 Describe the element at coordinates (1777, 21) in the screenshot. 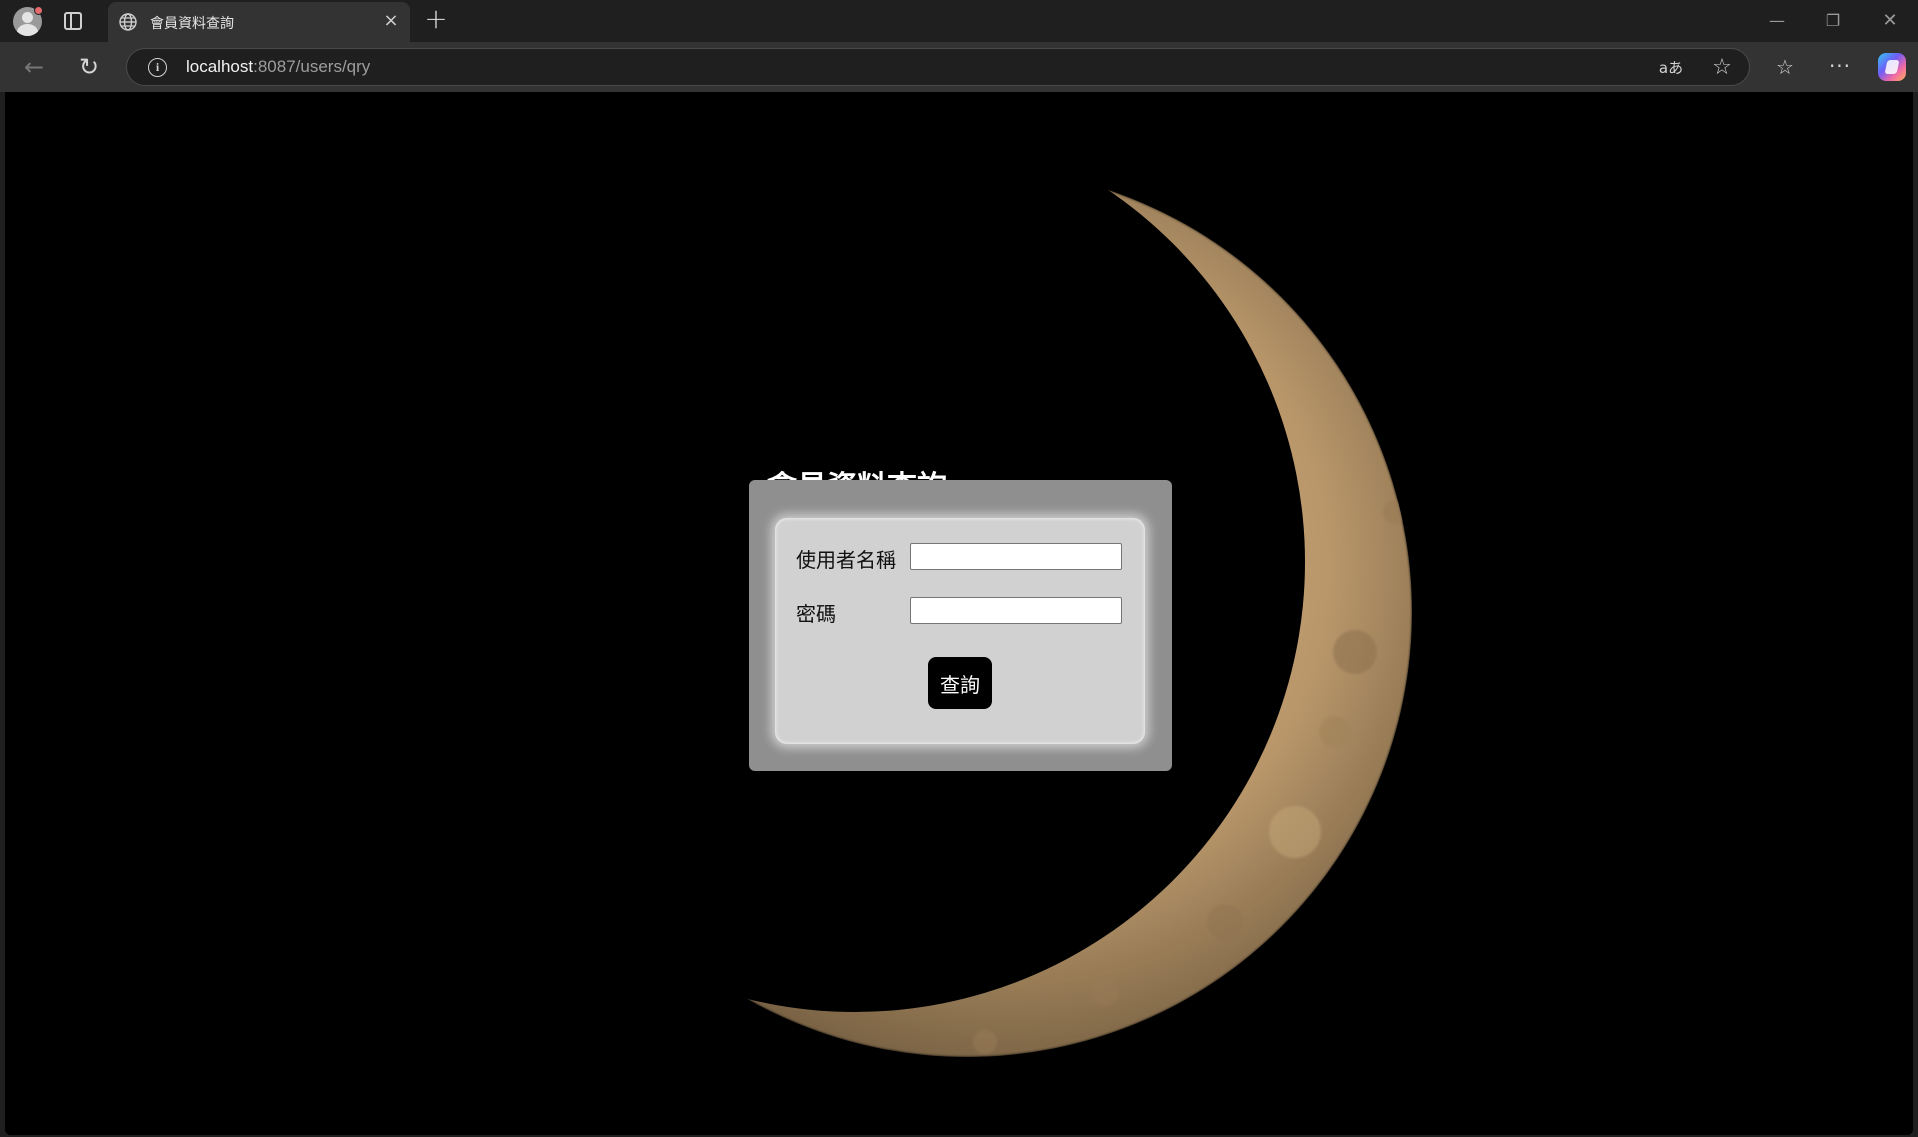

I see `minimize-icon: —` at that location.